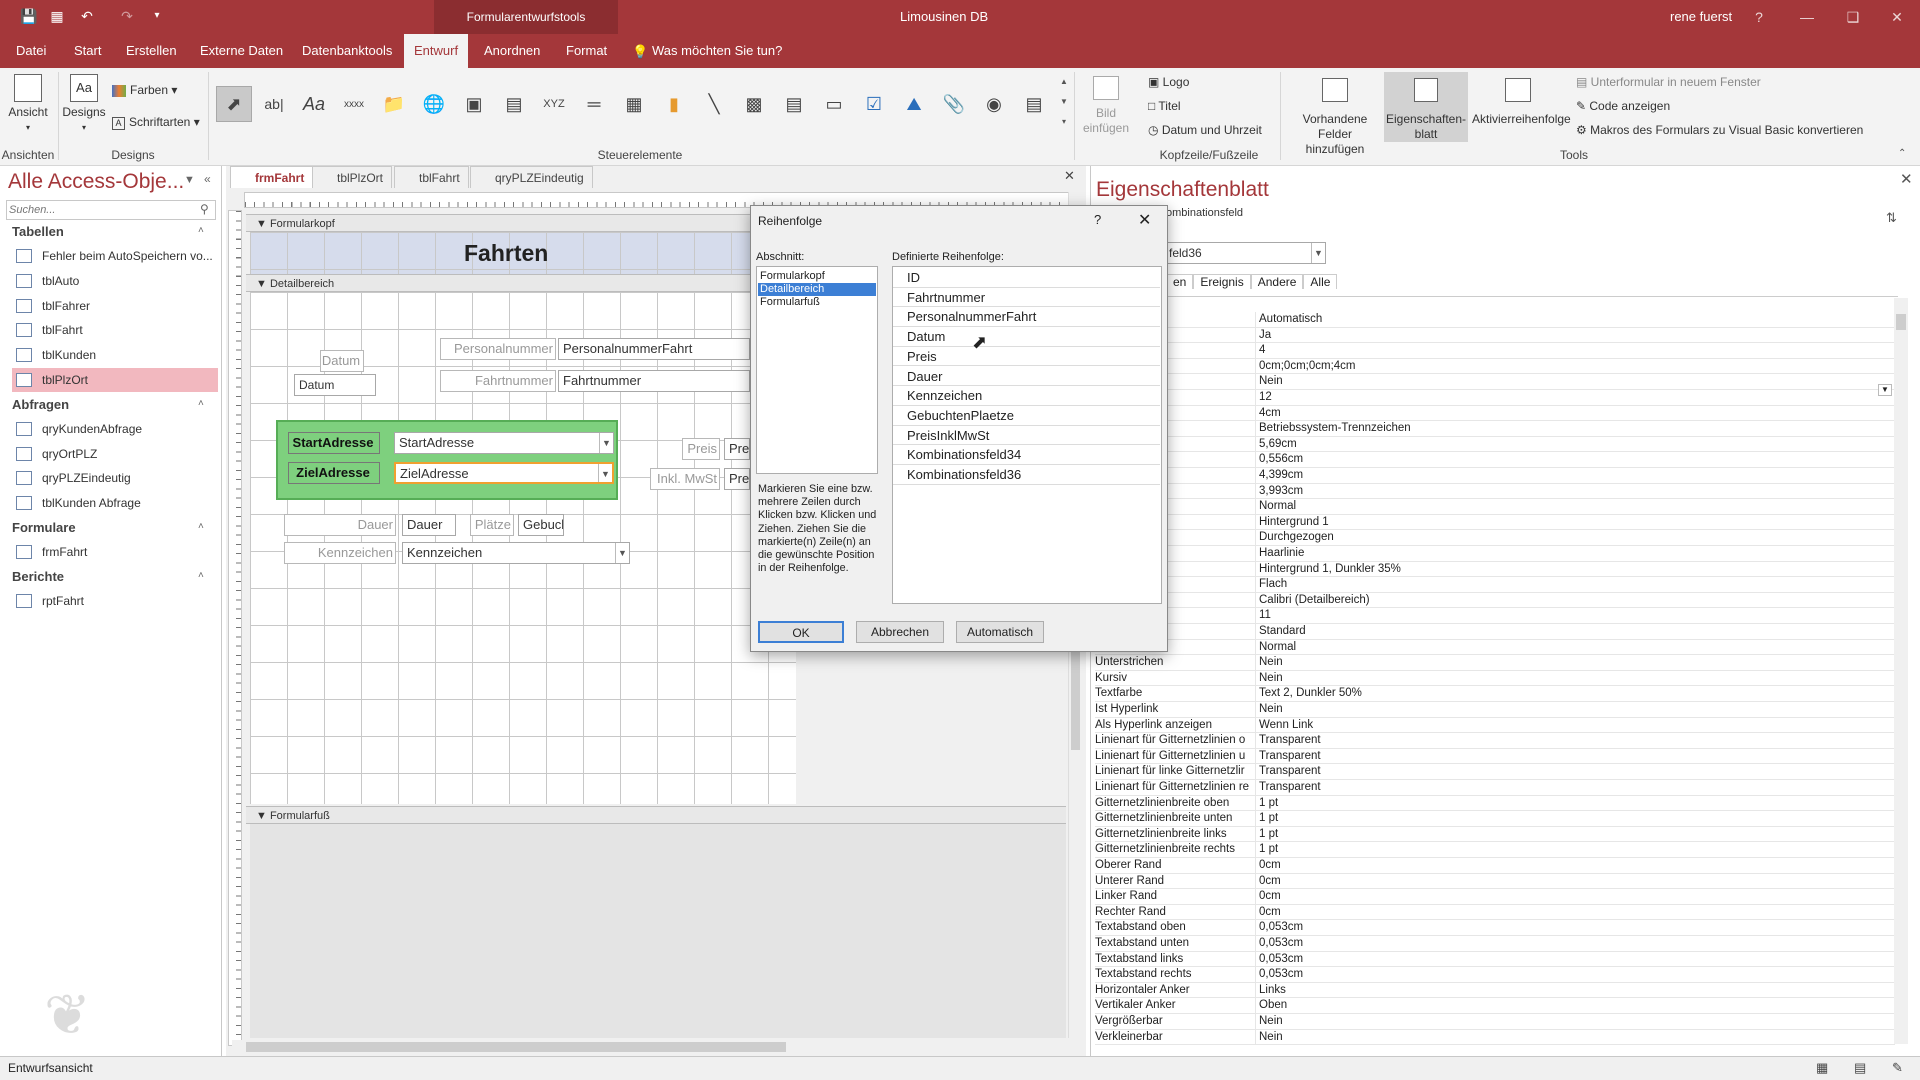  Describe the element at coordinates (654, 349) in the screenshot. I see `field-personalnummer: PersonalnummerFahrt` at that location.